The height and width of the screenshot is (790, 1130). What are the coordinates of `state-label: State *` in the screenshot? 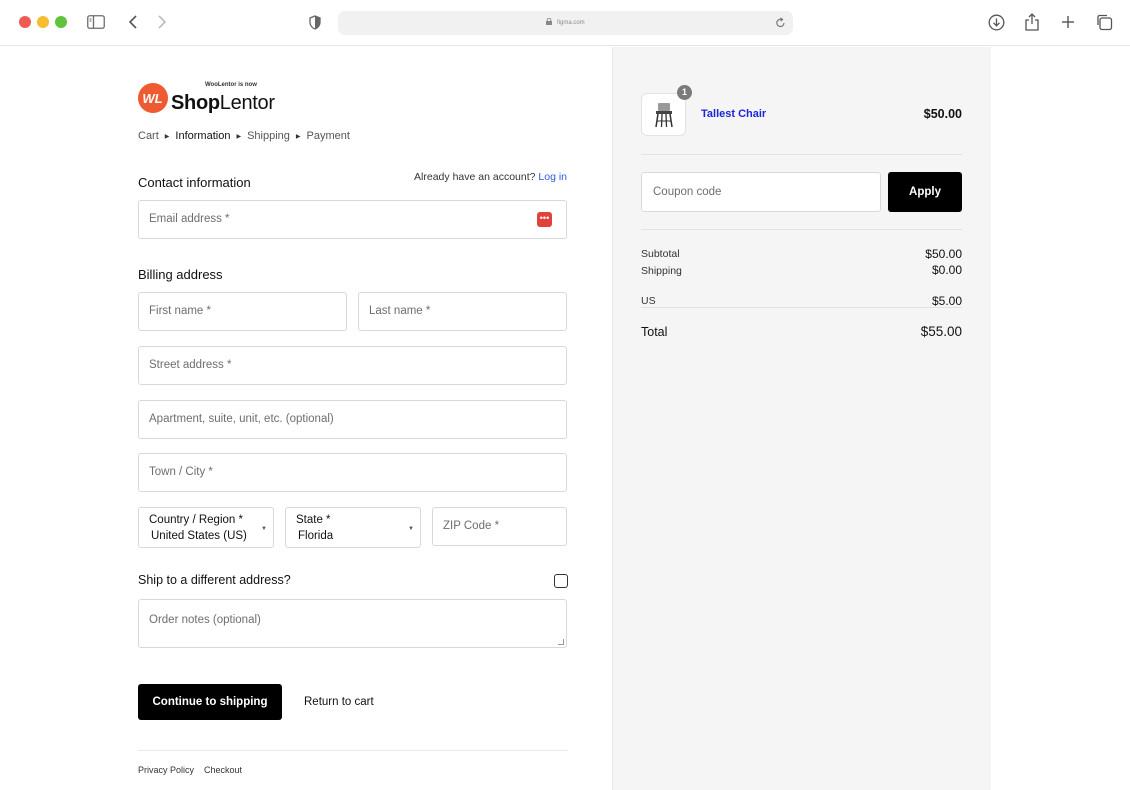 It's located at (313, 520).